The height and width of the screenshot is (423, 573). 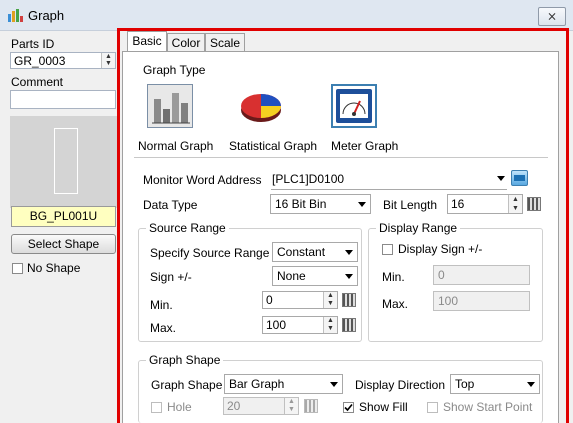 I want to click on source-max-spinner: ▲ ▼, so click(x=330, y=325).